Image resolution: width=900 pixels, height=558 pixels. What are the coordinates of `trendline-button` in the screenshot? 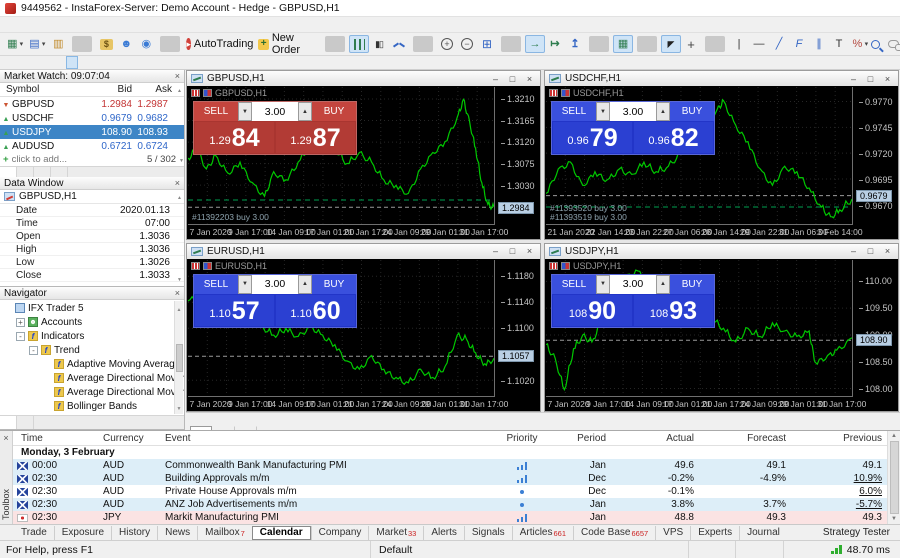 It's located at (779, 44).